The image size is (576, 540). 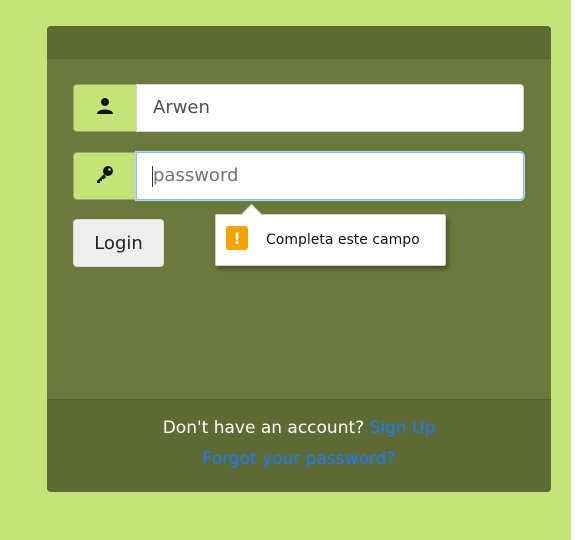 I want to click on username-addon, so click(x=104, y=108).